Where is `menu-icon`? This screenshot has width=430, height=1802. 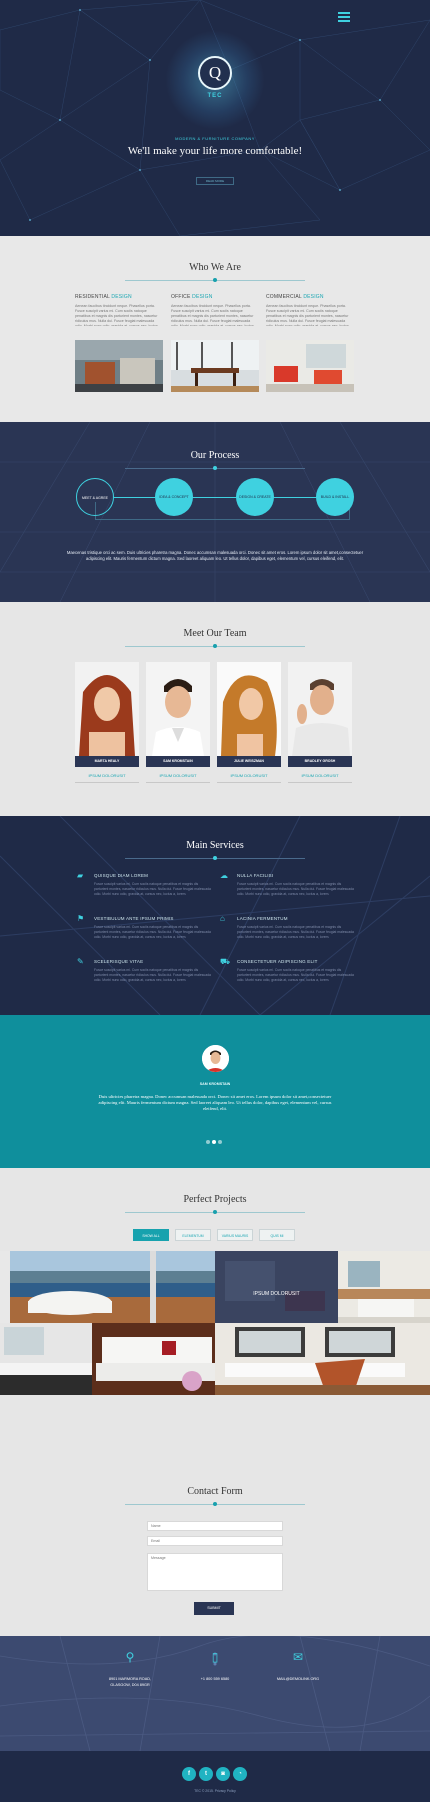
menu-icon is located at coordinates (344, 17).